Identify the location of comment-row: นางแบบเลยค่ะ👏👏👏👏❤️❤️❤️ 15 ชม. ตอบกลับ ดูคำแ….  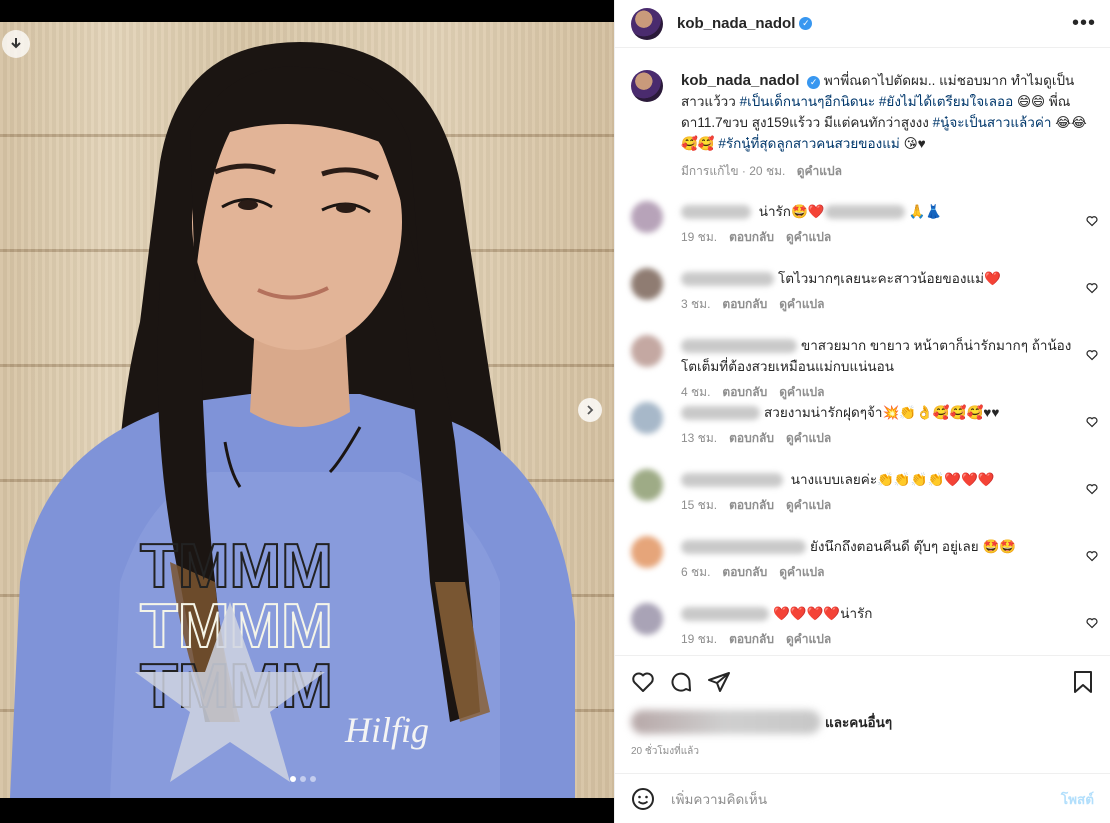
(862, 492).